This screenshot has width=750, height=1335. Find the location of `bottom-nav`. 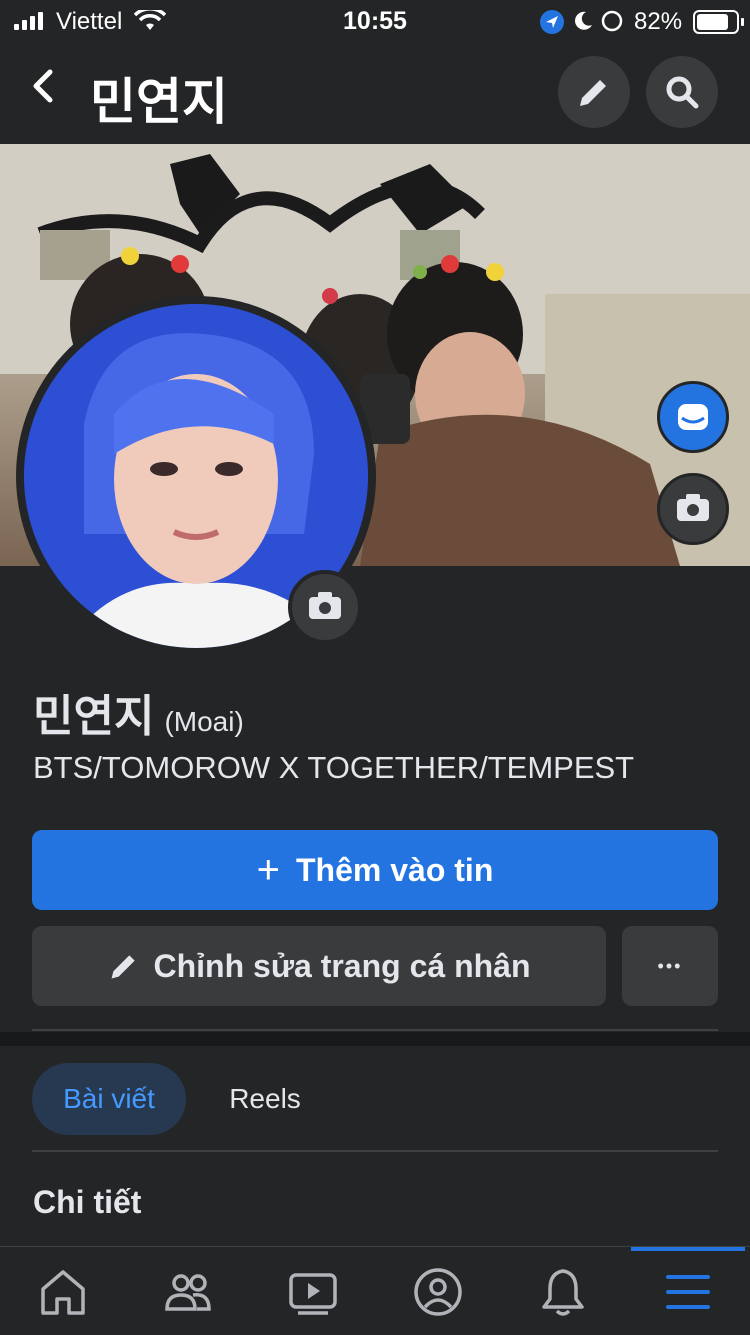

bottom-nav is located at coordinates (375, 1290).